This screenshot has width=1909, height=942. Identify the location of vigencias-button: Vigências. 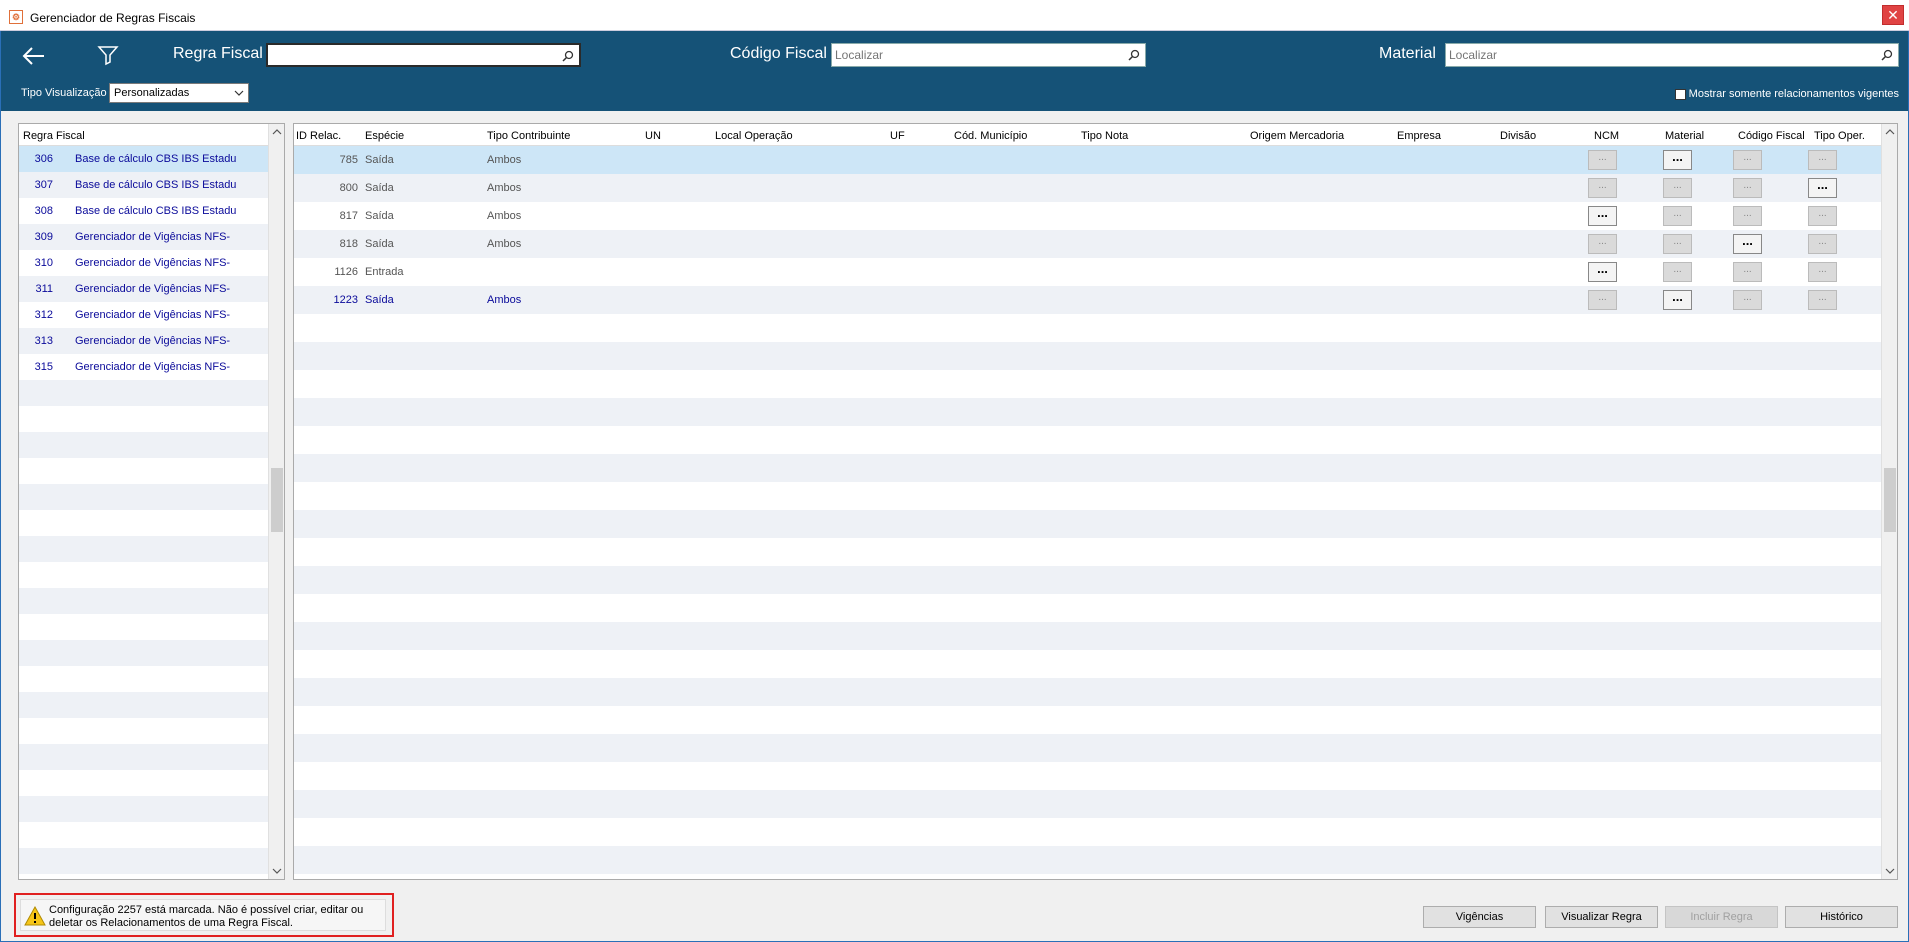
(1479, 917).